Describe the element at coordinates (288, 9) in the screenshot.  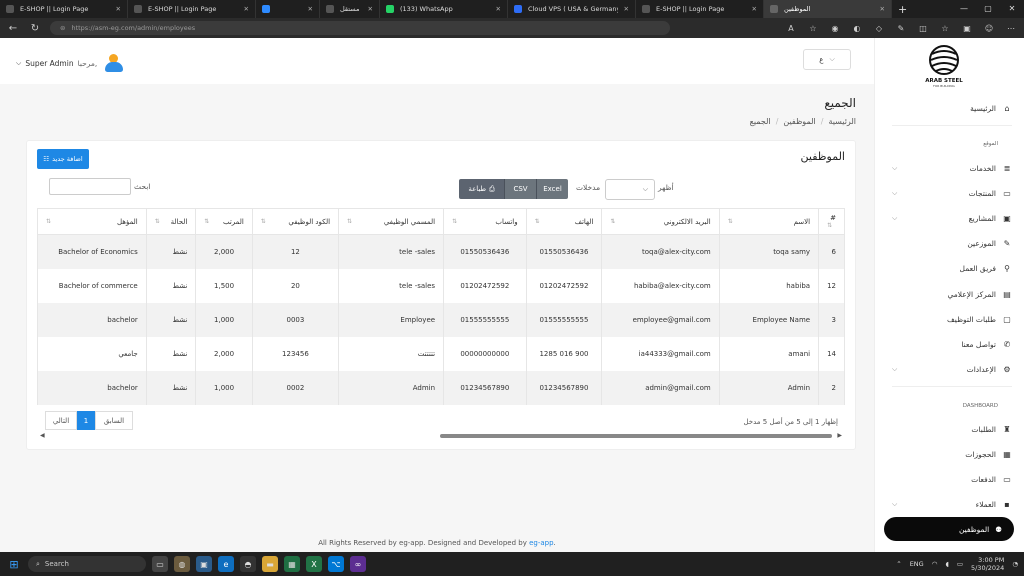
I see `browser-tab: ✕` at that location.